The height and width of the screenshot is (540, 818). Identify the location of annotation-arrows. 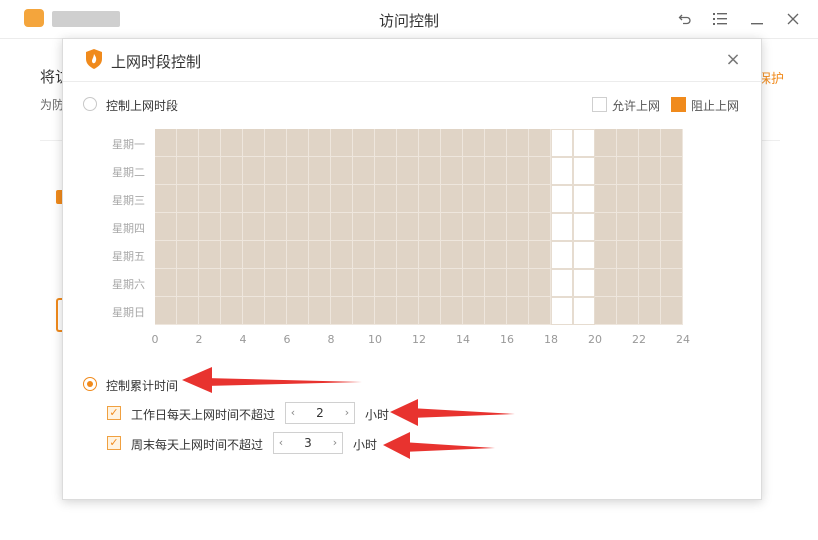
(348, 413).